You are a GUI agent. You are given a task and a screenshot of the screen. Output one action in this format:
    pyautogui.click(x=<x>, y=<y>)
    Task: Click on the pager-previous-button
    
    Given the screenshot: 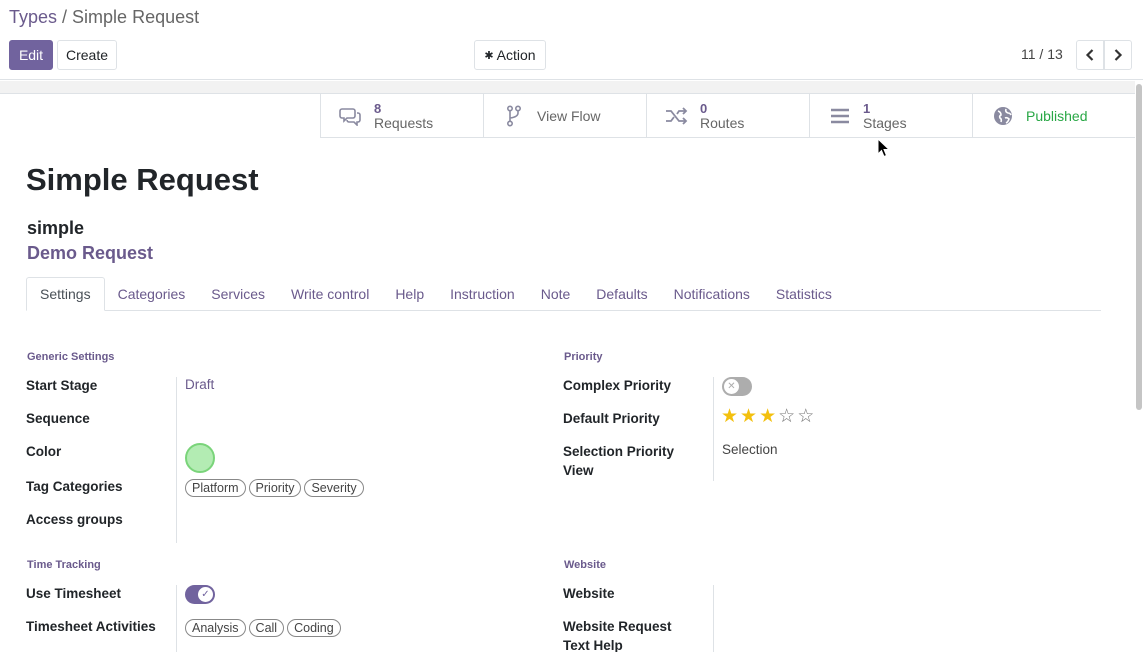 What is the action you would take?
    pyautogui.click(x=1090, y=55)
    